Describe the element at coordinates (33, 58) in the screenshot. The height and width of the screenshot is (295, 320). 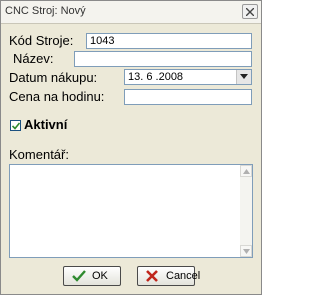
I see `nazev-label: Název:` at that location.